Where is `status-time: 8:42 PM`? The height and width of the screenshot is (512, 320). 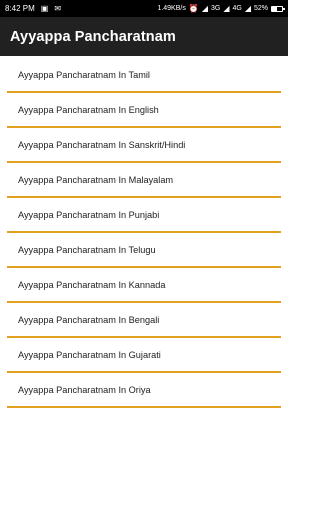
status-time: 8:42 PM is located at coordinates (20, 8).